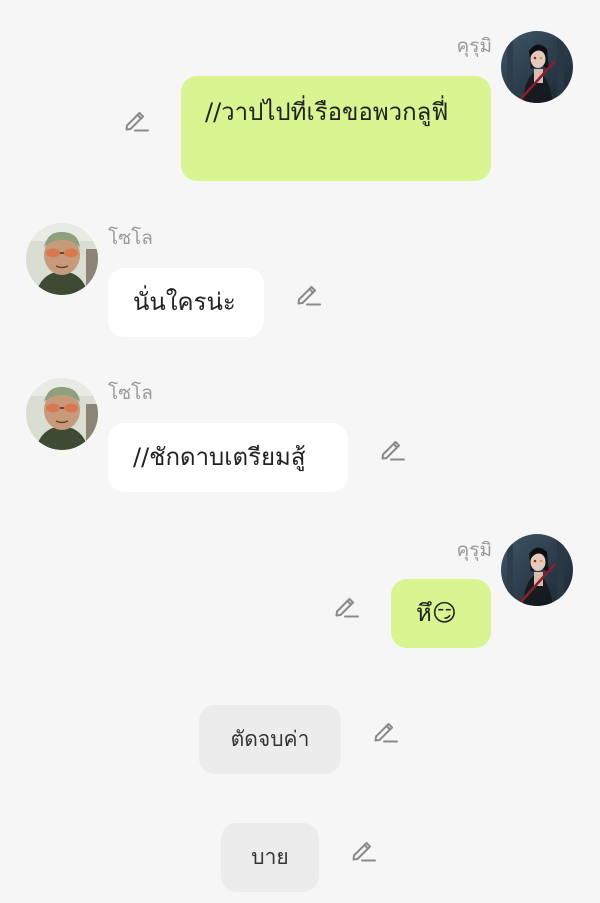 This screenshot has width=600, height=903. What do you see at coordinates (186, 302) in the screenshot?
I see `message-bubble: นั่นใครน่ะ` at bounding box center [186, 302].